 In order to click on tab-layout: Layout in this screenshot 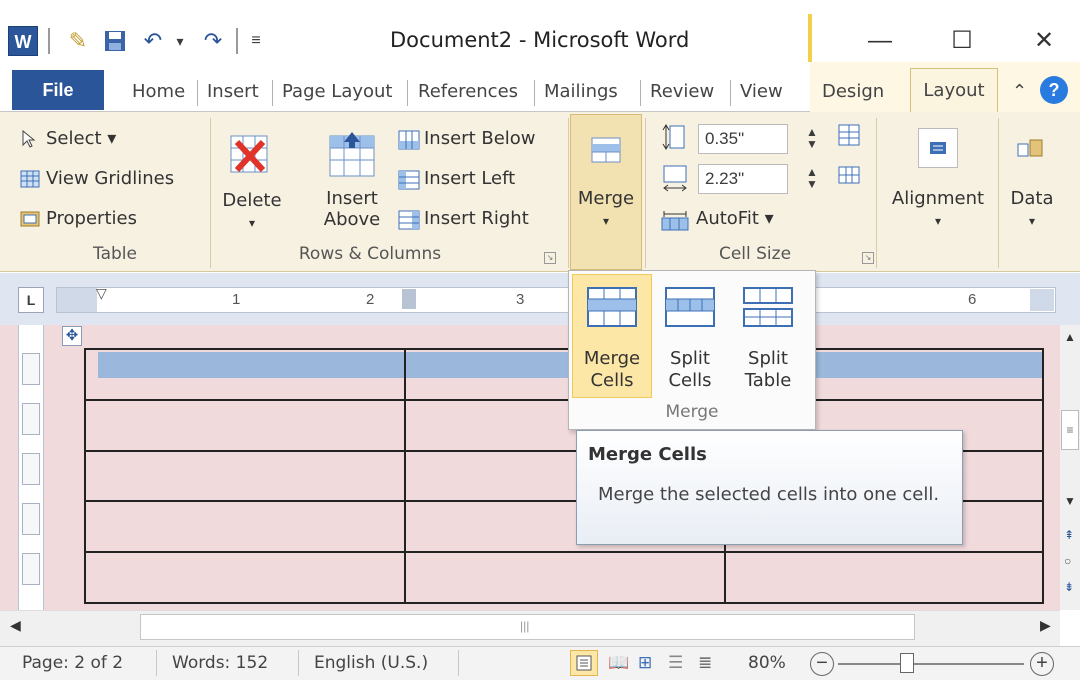, I will do `click(954, 91)`.